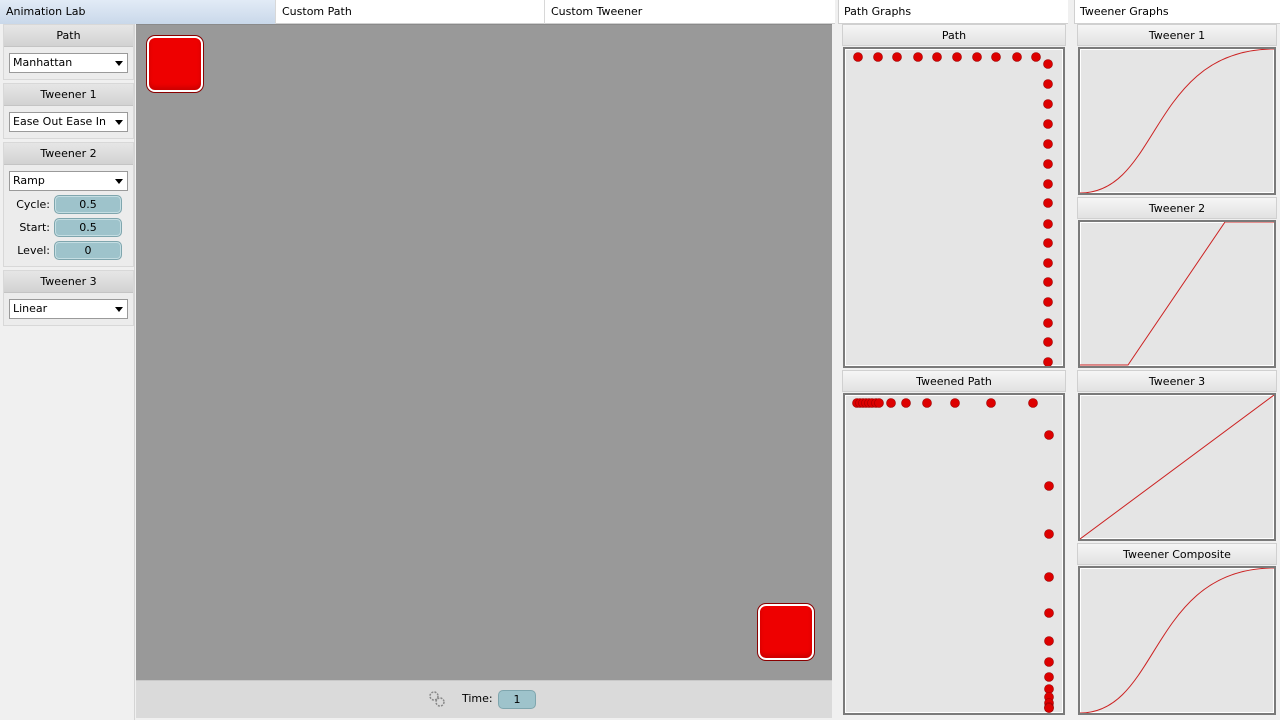 The image size is (1280, 720). Describe the element at coordinates (68, 111) in the screenshot. I see `tweener1-section: Tweener 1 Ease Out Ease In` at that location.